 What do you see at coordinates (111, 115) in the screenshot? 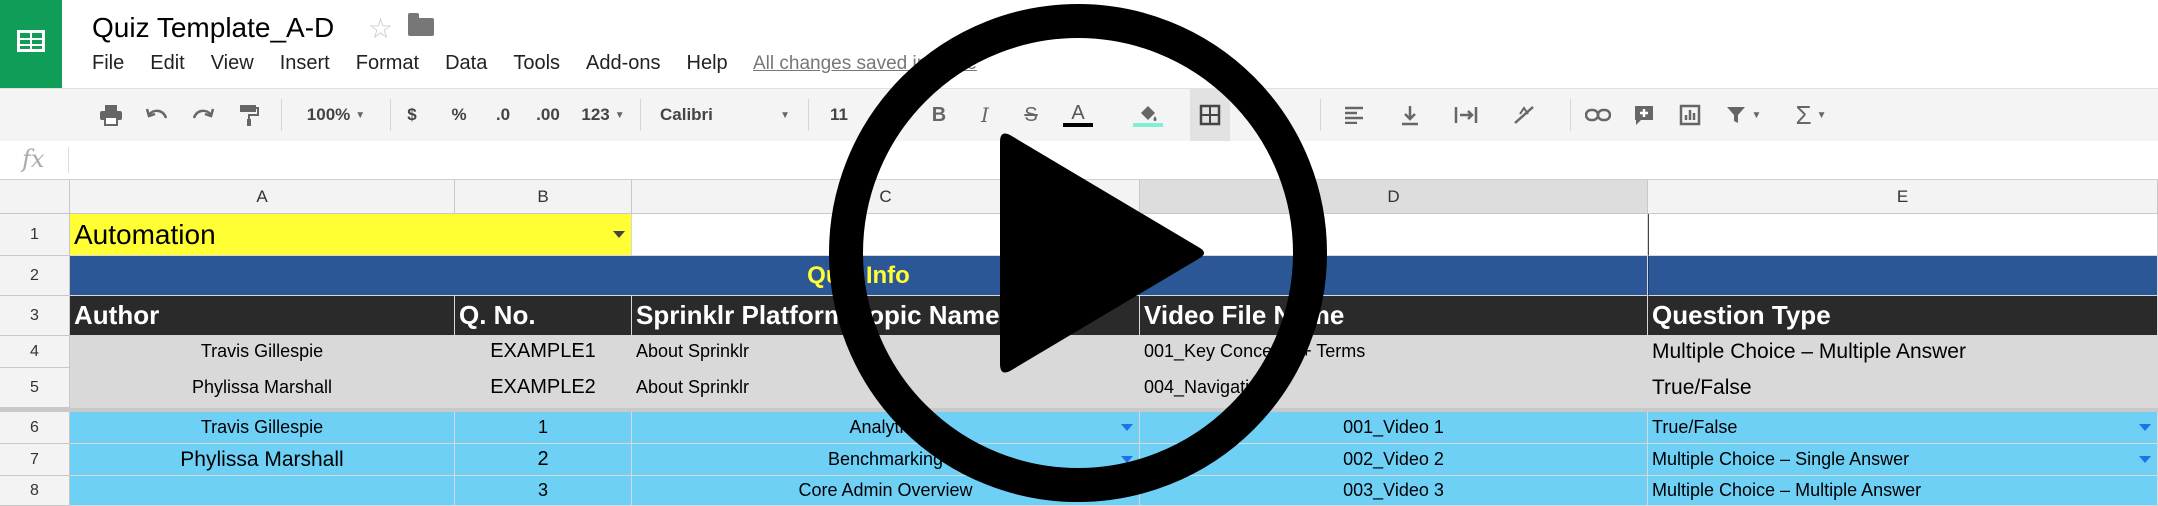
I see `print-icon` at bounding box center [111, 115].